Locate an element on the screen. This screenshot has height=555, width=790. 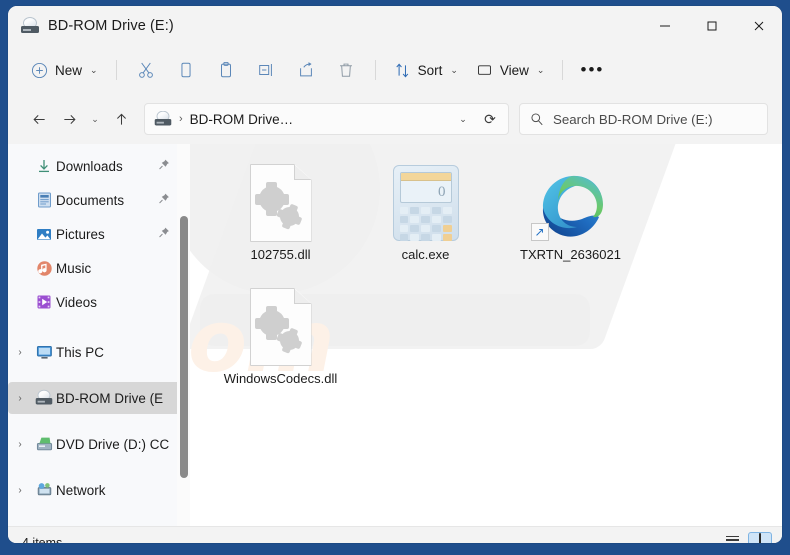
monitor-icon is located at coordinates (484, 69).